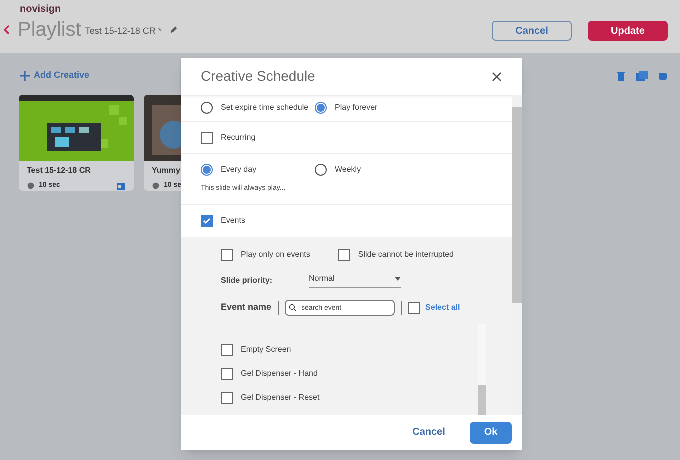 The width and height of the screenshot is (680, 460). Describe the element at coordinates (166, 170) in the screenshot. I see `creative-title: Yummy` at that location.